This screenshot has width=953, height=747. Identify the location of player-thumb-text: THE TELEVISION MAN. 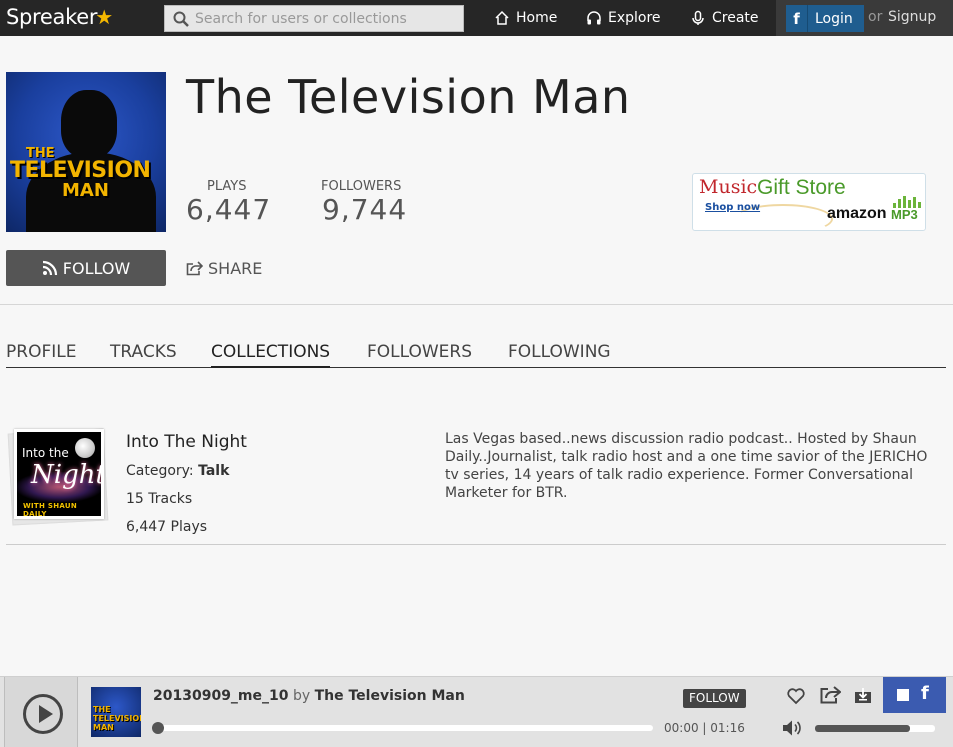
(117, 718).